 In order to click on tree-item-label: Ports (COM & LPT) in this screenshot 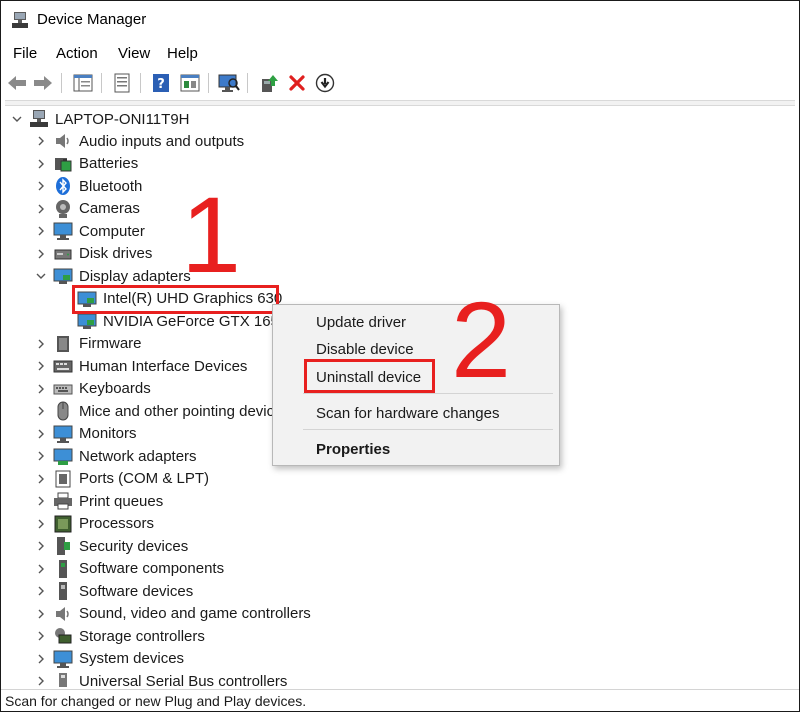, I will do `click(144, 478)`.